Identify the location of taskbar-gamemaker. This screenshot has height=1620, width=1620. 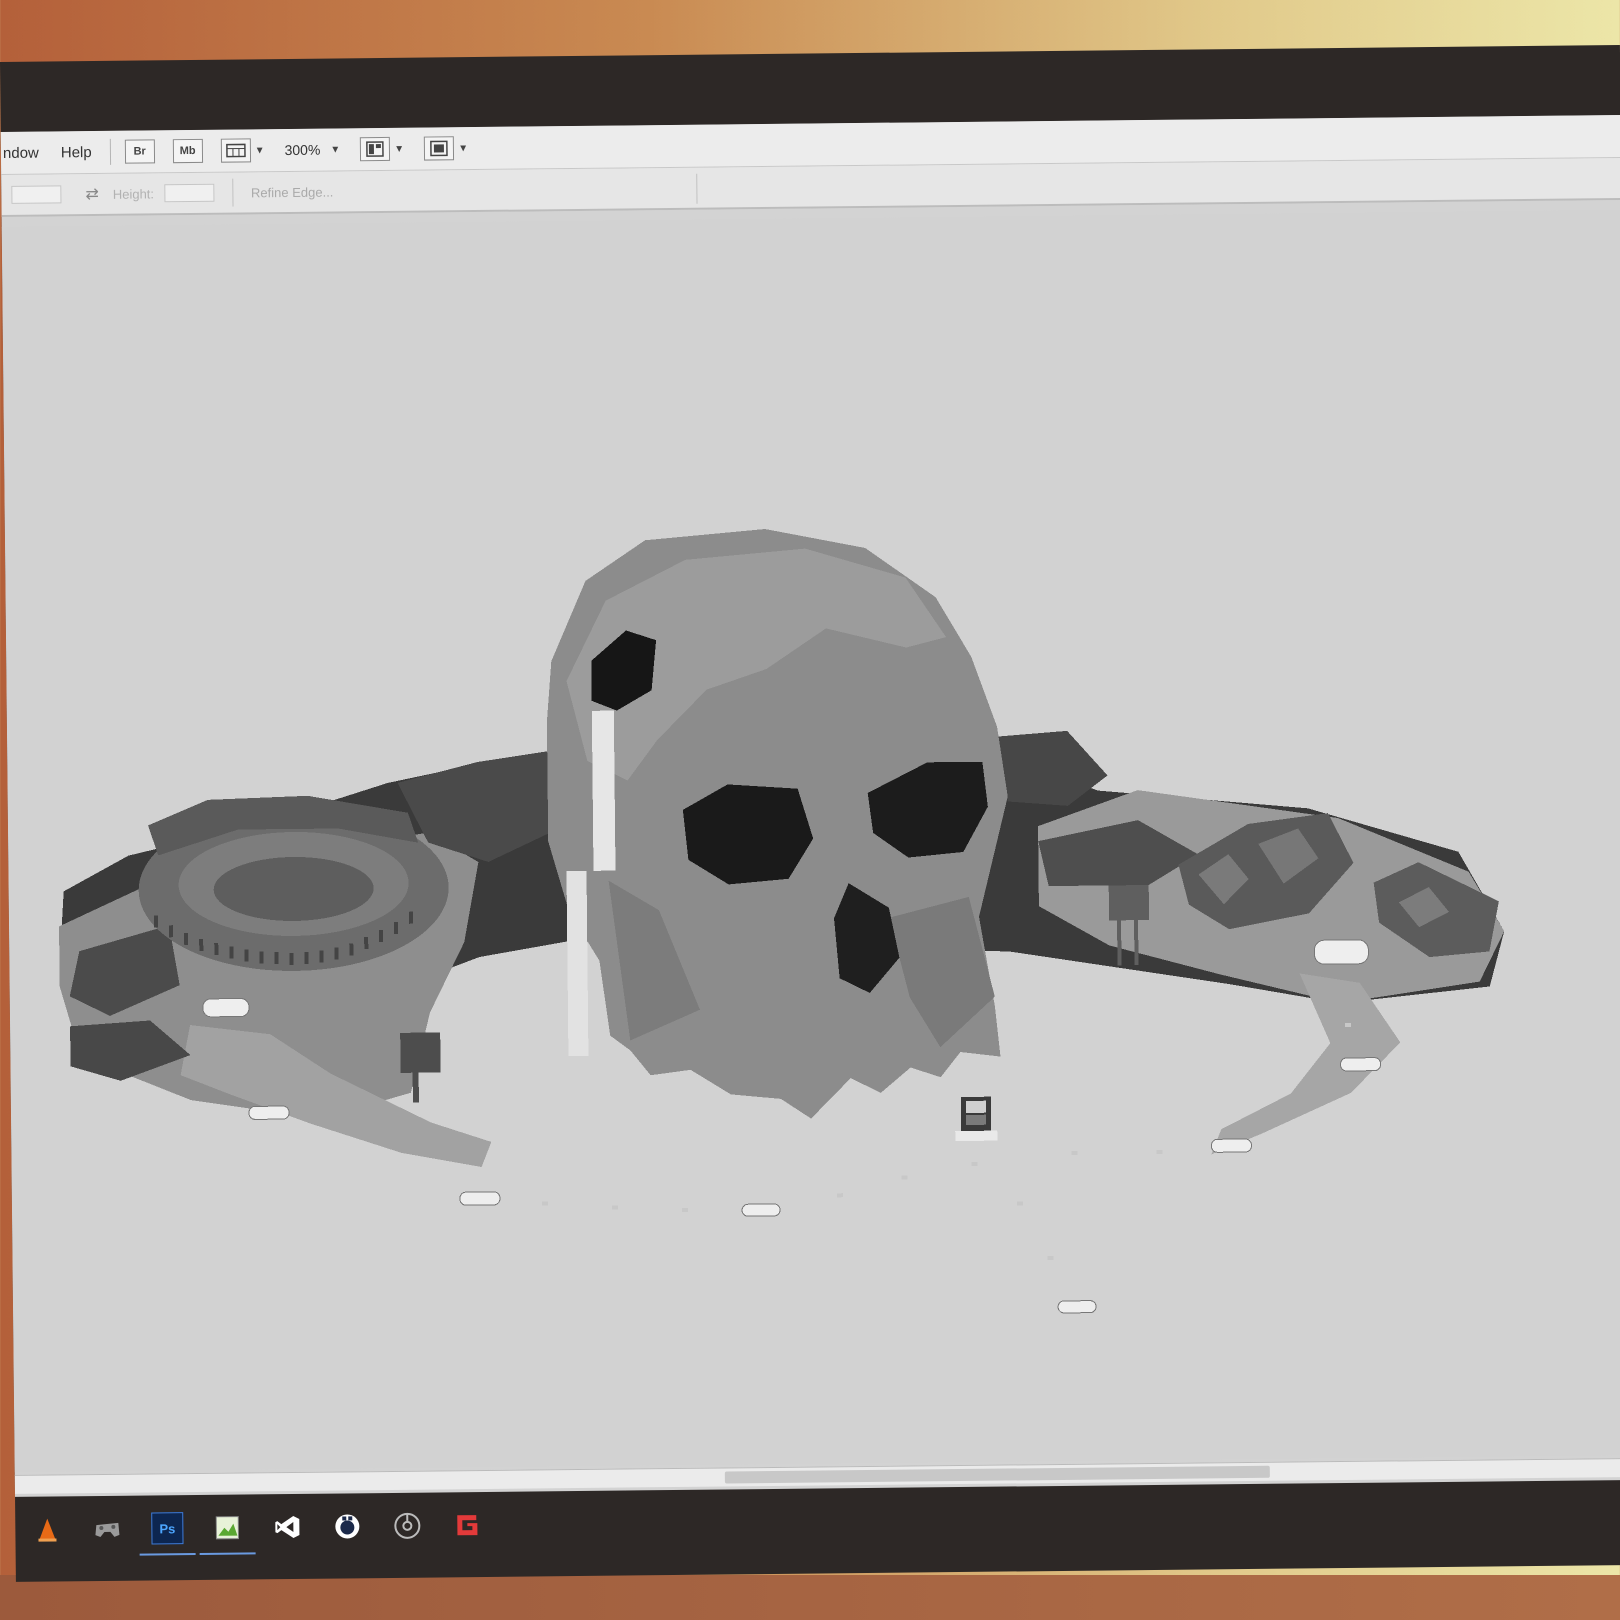
(347, 1526).